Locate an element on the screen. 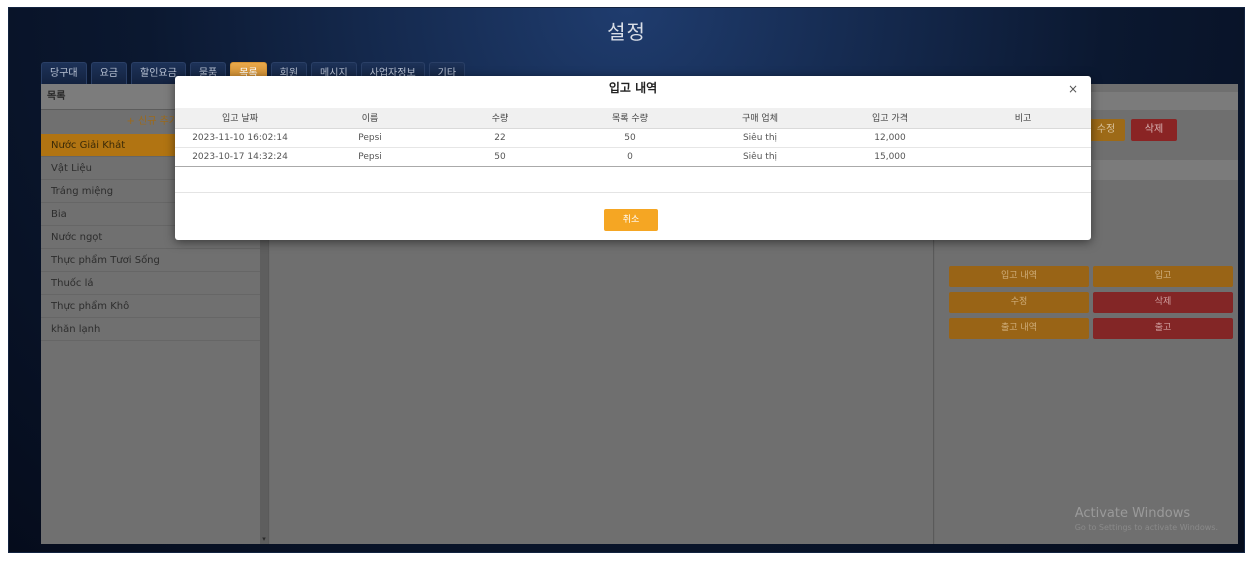  modal-footer-divider is located at coordinates (633, 192).